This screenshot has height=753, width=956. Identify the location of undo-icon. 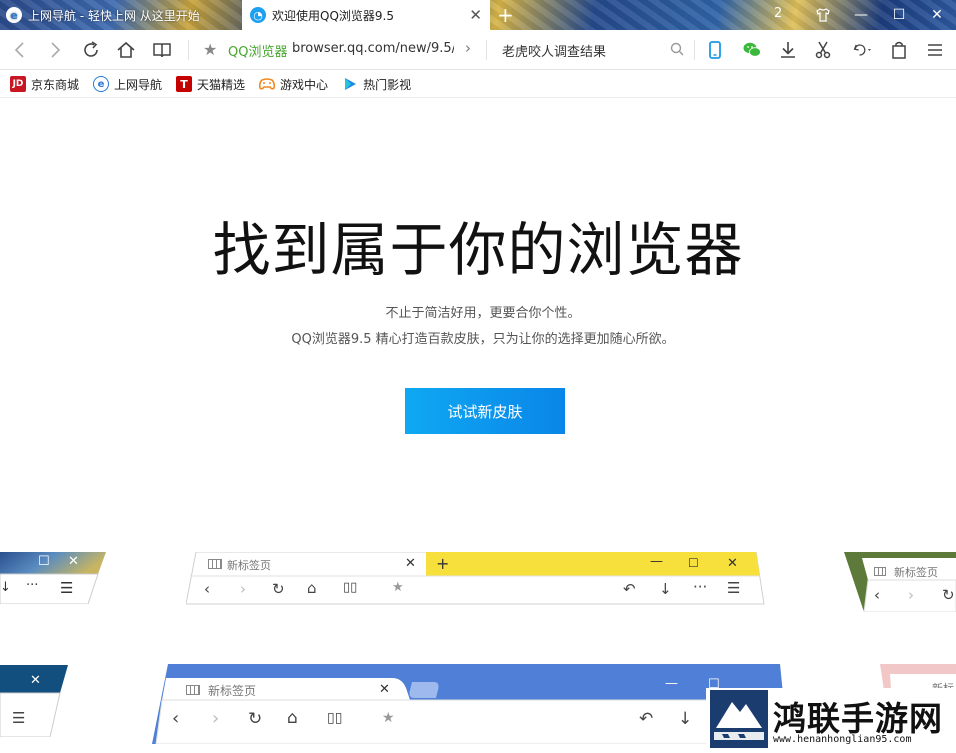
(862, 50).